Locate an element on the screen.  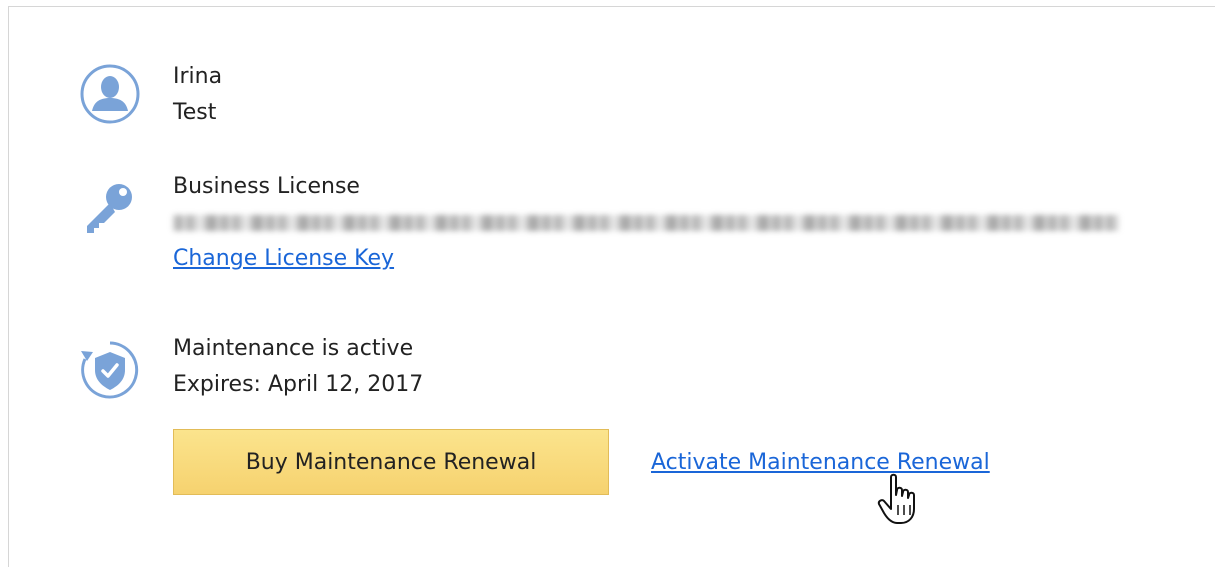
key-icon is located at coordinates (110, 210).